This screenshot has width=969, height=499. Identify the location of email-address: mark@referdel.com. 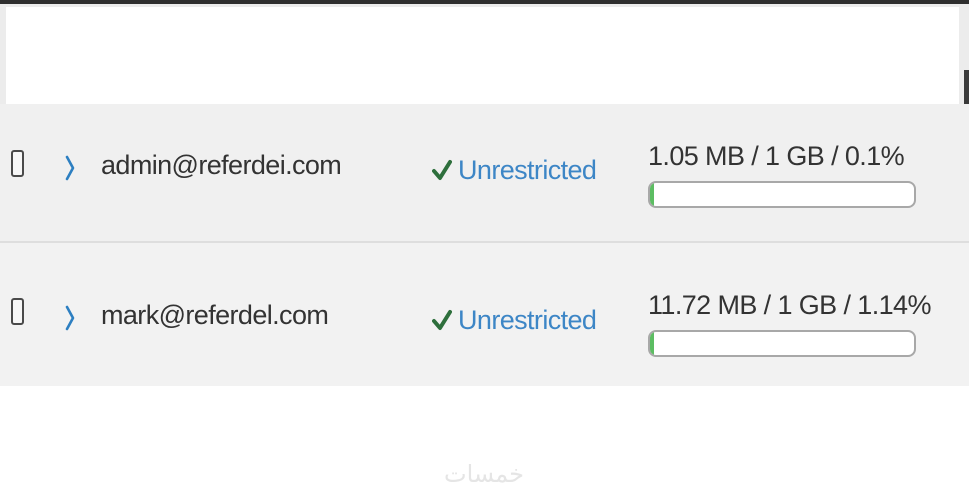
(215, 315).